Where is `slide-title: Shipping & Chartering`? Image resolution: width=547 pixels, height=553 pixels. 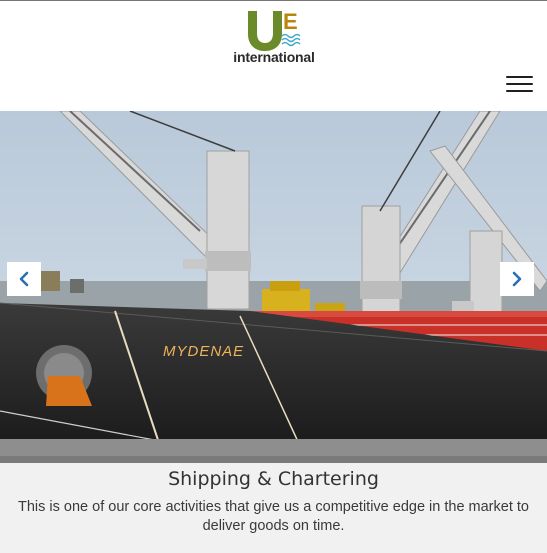 slide-title: Shipping & Chartering is located at coordinates (273, 479).